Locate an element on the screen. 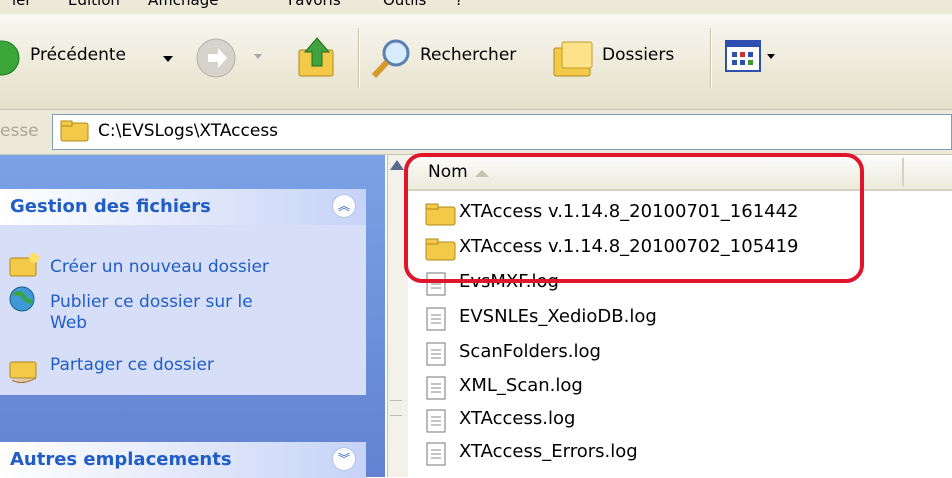 The width and height of the screenshot is (952, 478). scrollbar-grip is located at coordinates (396, 408).